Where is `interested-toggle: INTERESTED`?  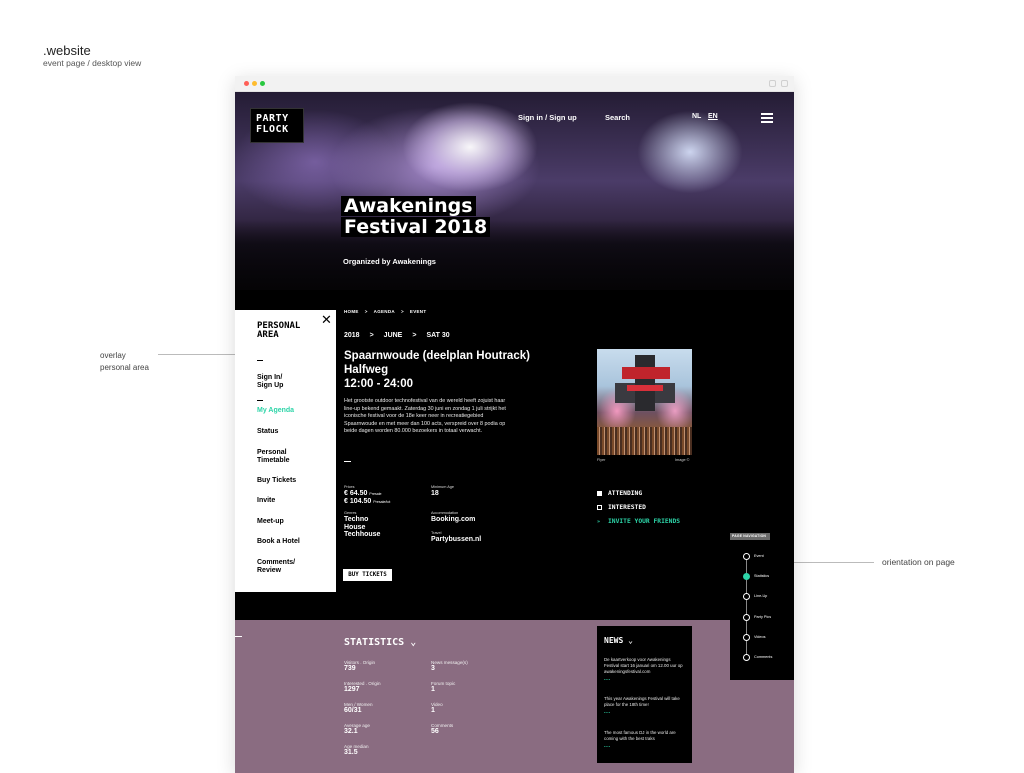
interested-toggle: INTERESTED is located at coordinates (621, 507).